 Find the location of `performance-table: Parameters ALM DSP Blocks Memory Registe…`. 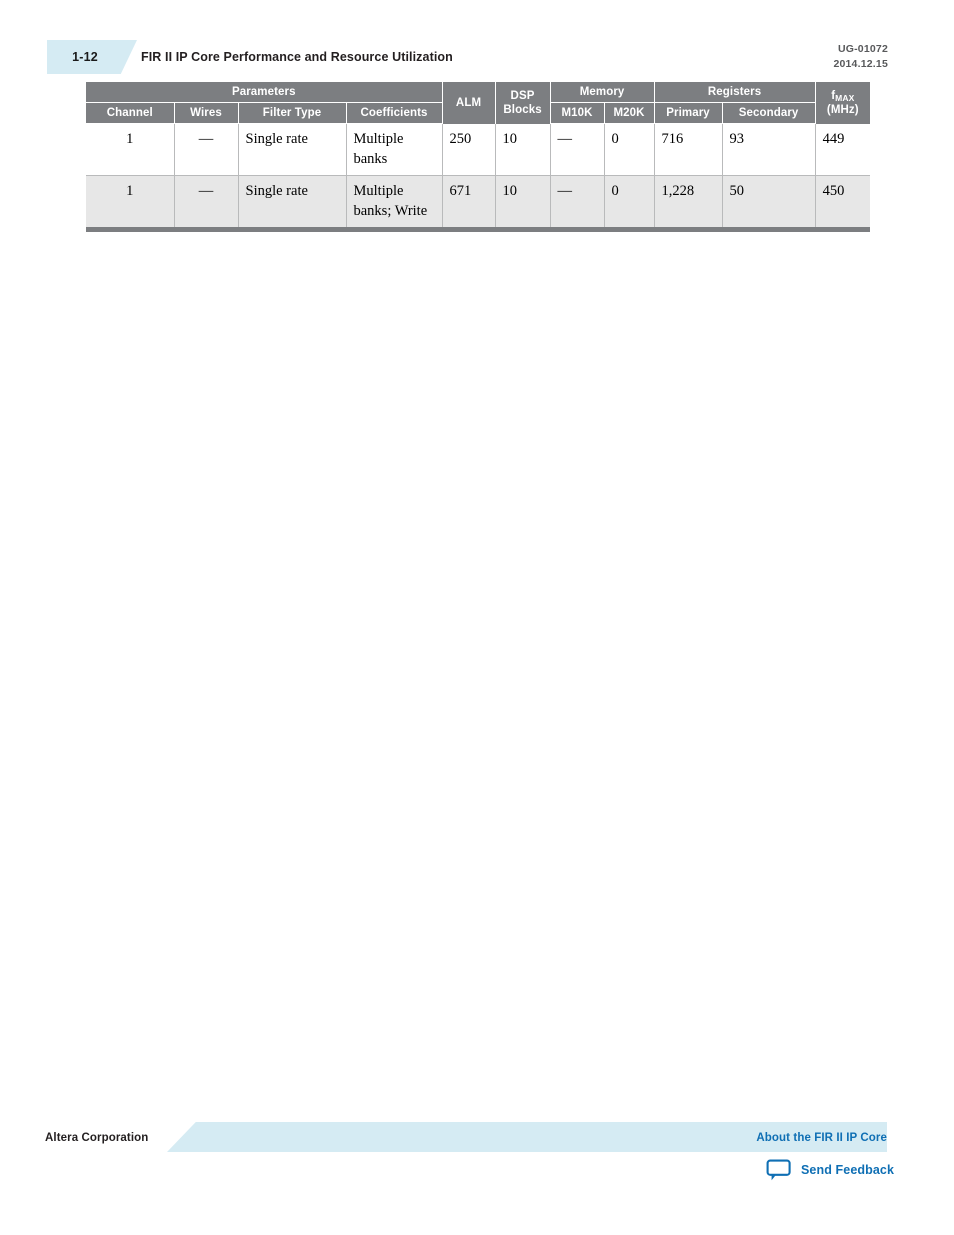

performance-table: Parameters ALM DSP Blocks Memory Registe… is located at coordinates (478, 154).